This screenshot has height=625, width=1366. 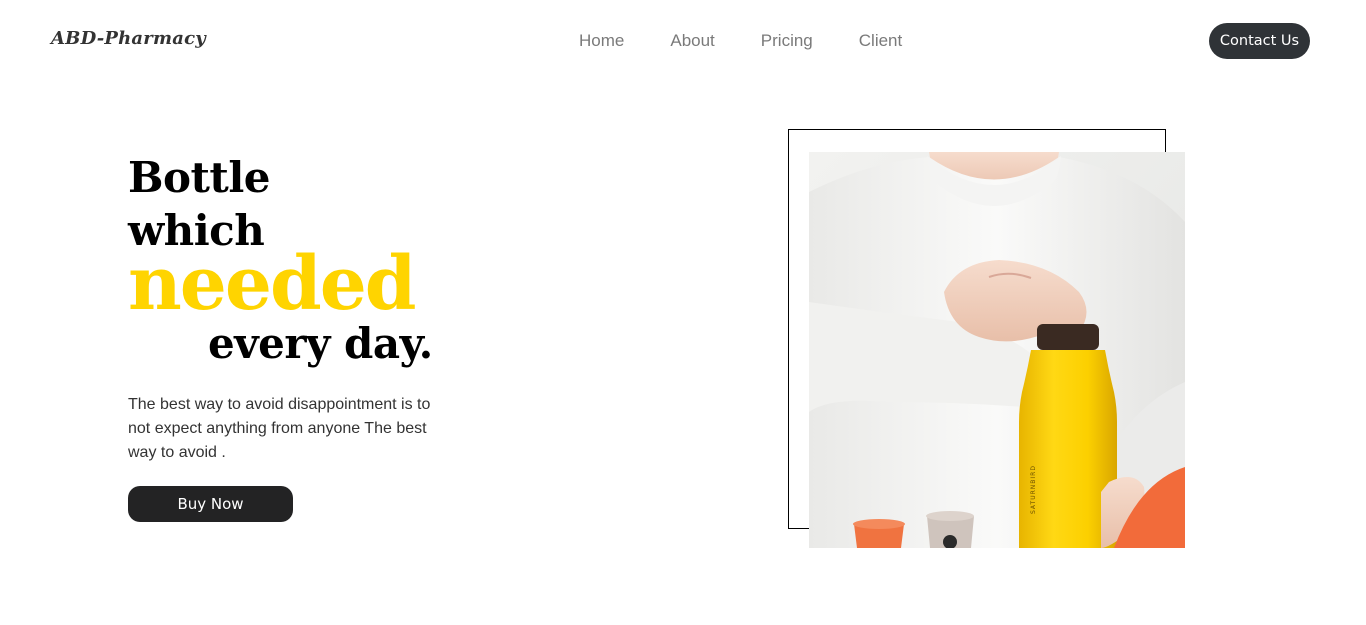 What do you see at coordinates (880, 41) in the screenshot?
I see `nav-client-link: Client` at bounding box center [880, 41].